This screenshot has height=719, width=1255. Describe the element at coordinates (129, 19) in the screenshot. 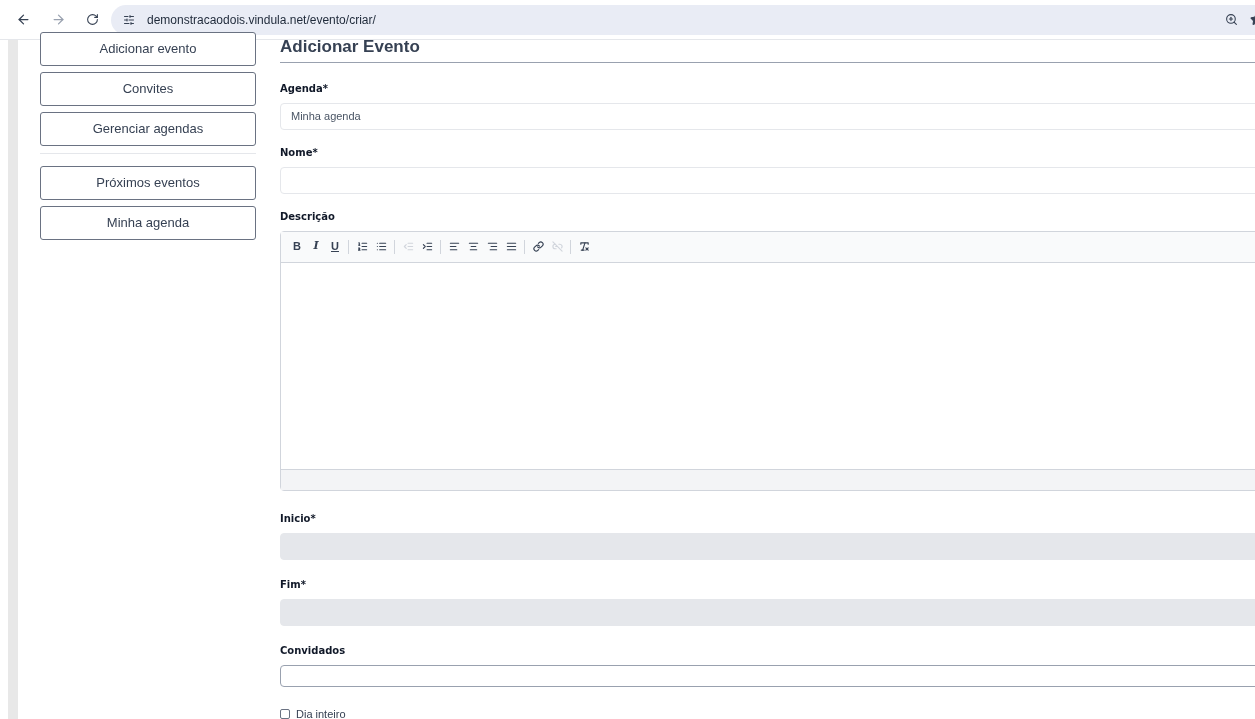

I see `site-settings-icon` at that location.